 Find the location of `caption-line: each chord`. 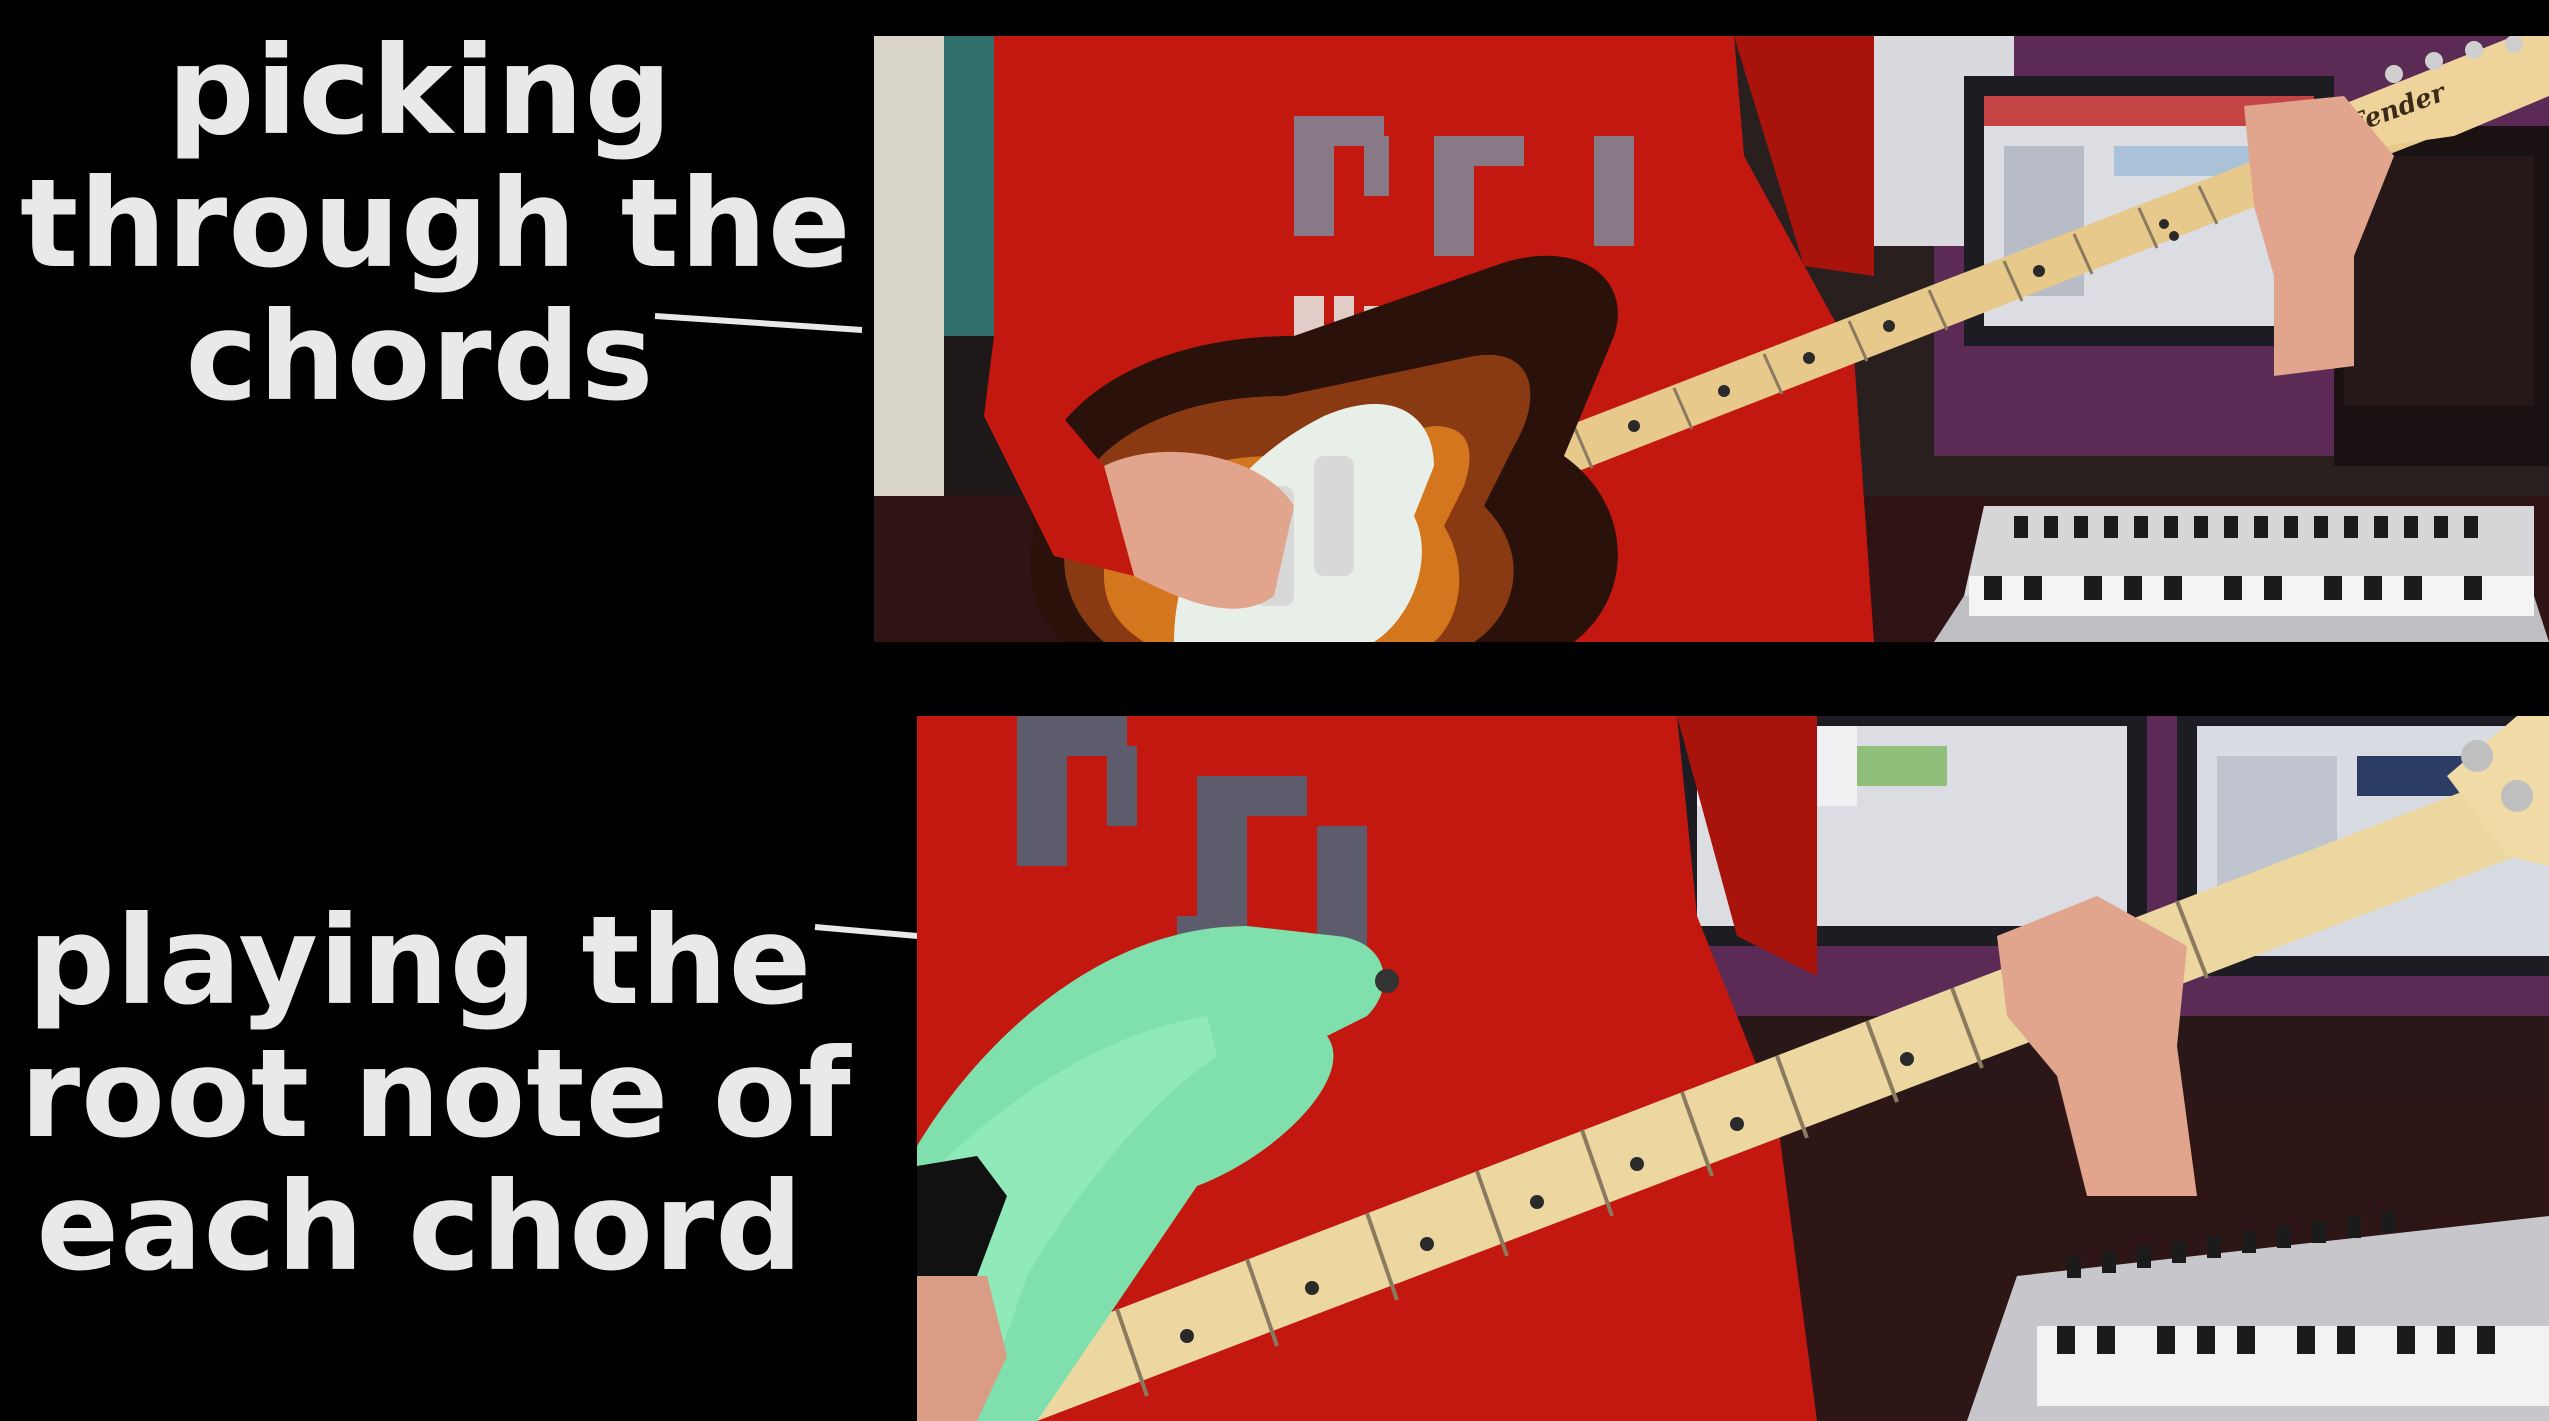

caption-line: each chord is located at coordinates (420, 1227).